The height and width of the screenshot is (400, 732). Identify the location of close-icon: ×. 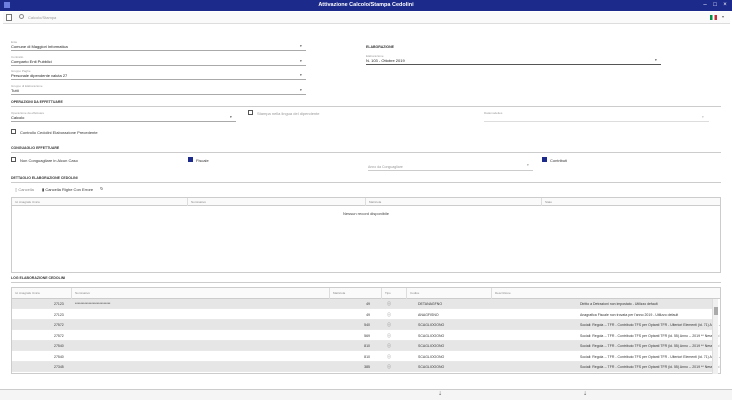
(725, 5).